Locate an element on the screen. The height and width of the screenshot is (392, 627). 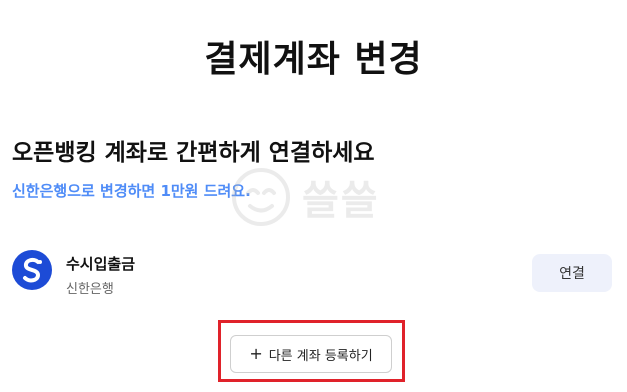
connect-button: 연결 is located at coordinates (572, 273).